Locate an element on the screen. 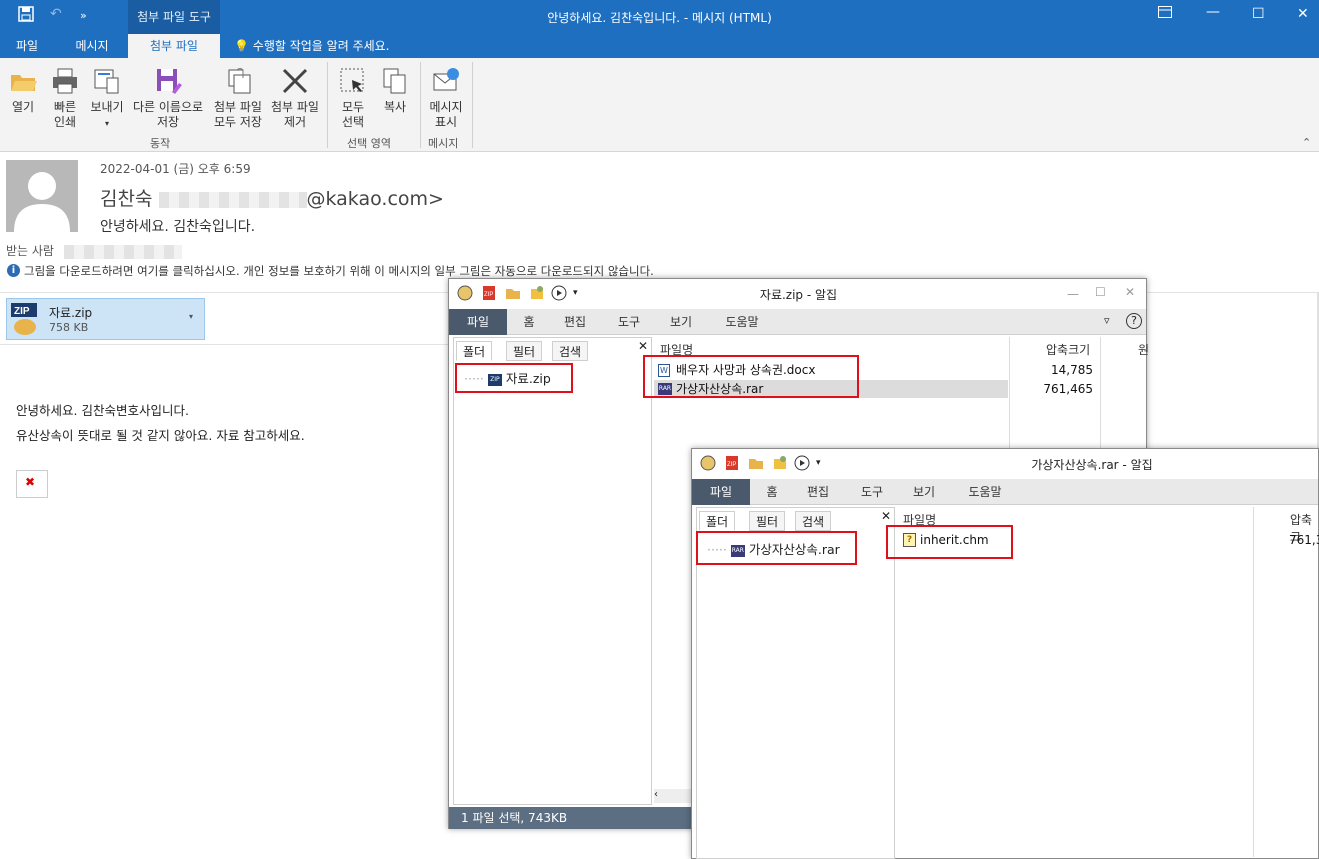 This screenshot has width=1319, height=859. save-as-button: 다른 이름으로 저장 is located at coordinates (168, 98).